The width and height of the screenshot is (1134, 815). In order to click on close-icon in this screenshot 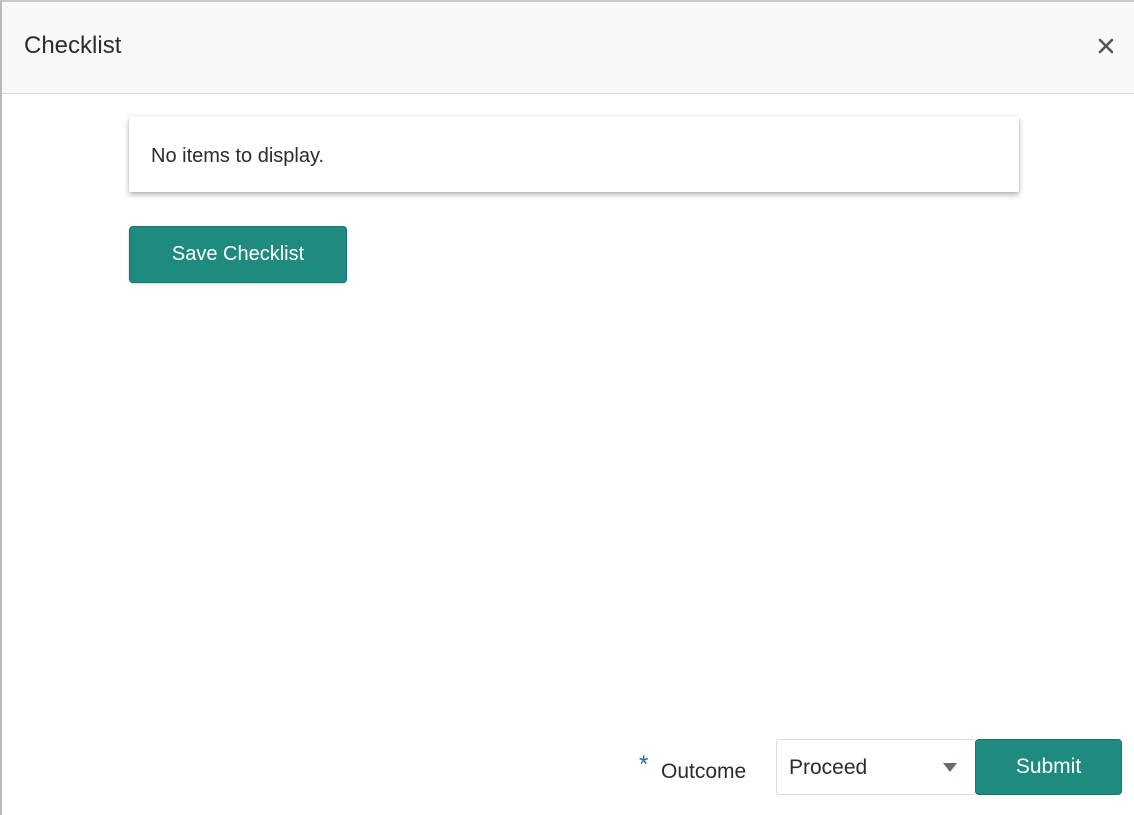, I will do `click(1106, 46)`.